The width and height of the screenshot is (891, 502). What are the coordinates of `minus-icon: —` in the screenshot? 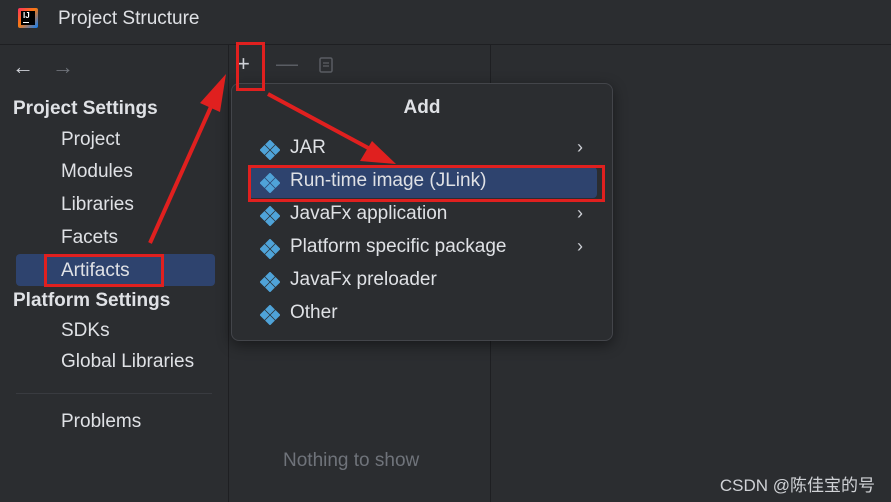 It's located at (287, 64).